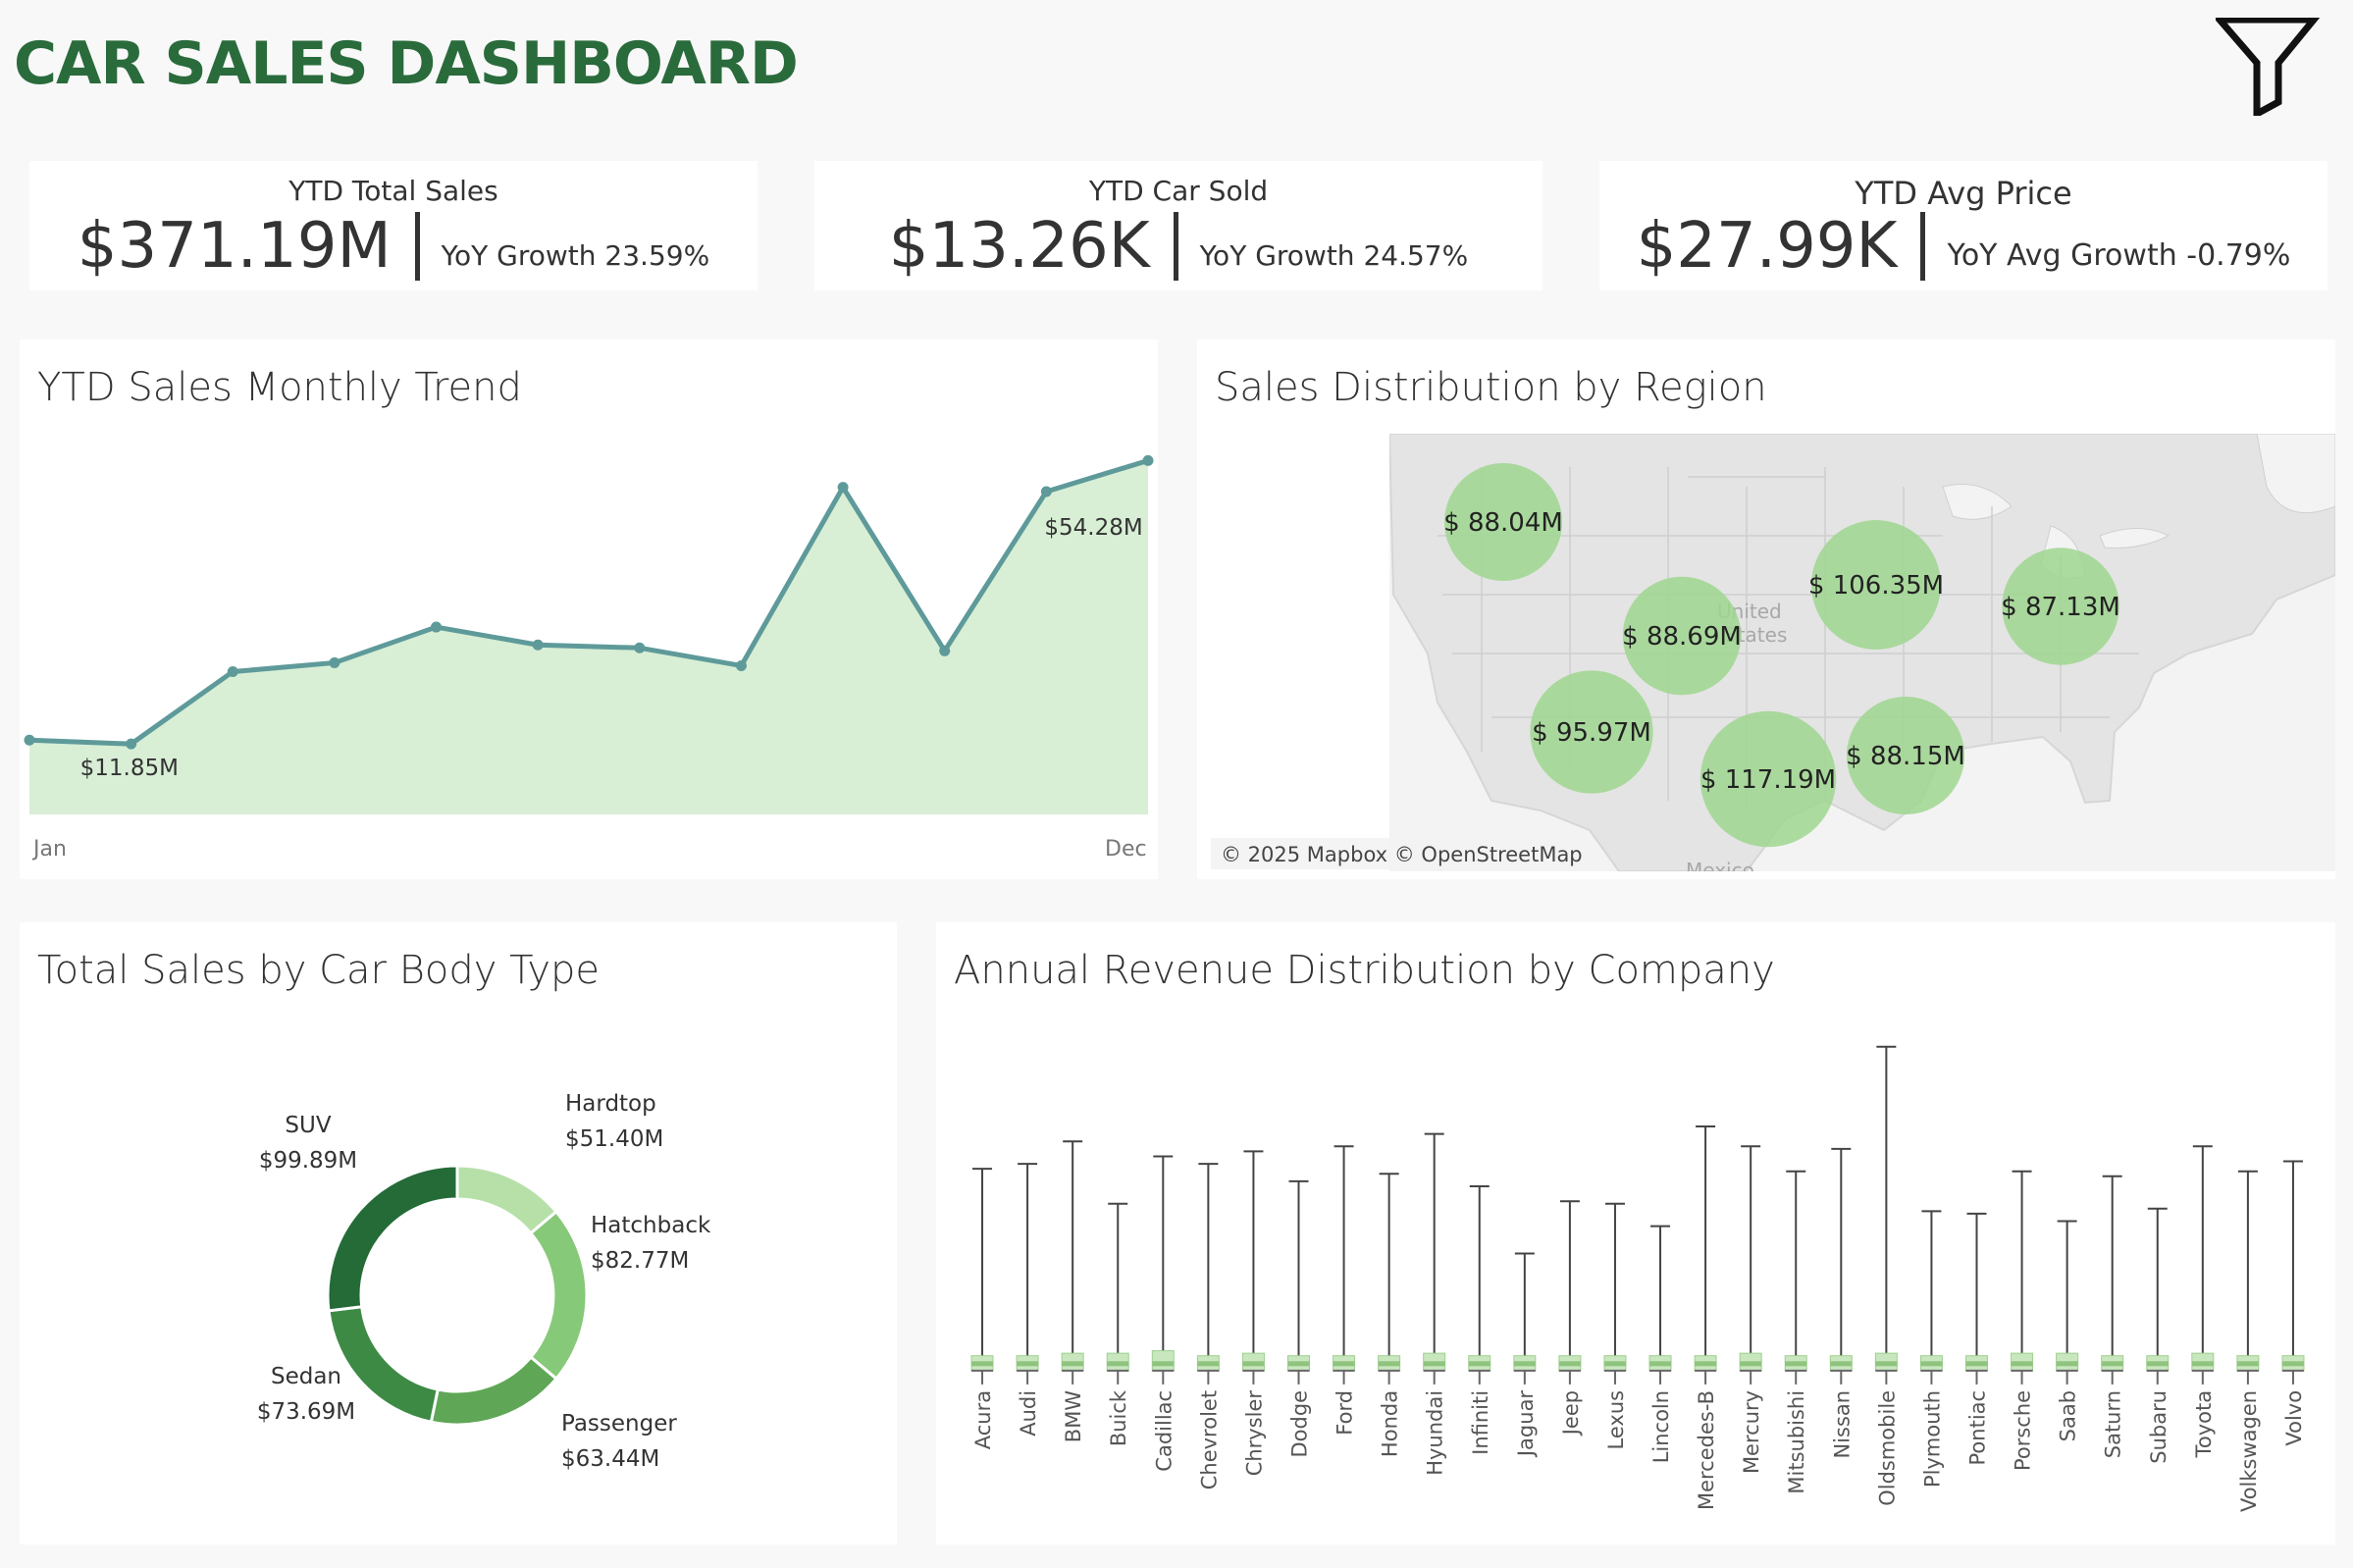 This screenshot has width=2353, height=1568. Describe the element at coordinates (1334, 255) in the screenshot. I see `kpi-growth: YoY Growth 24.57%` at that location.